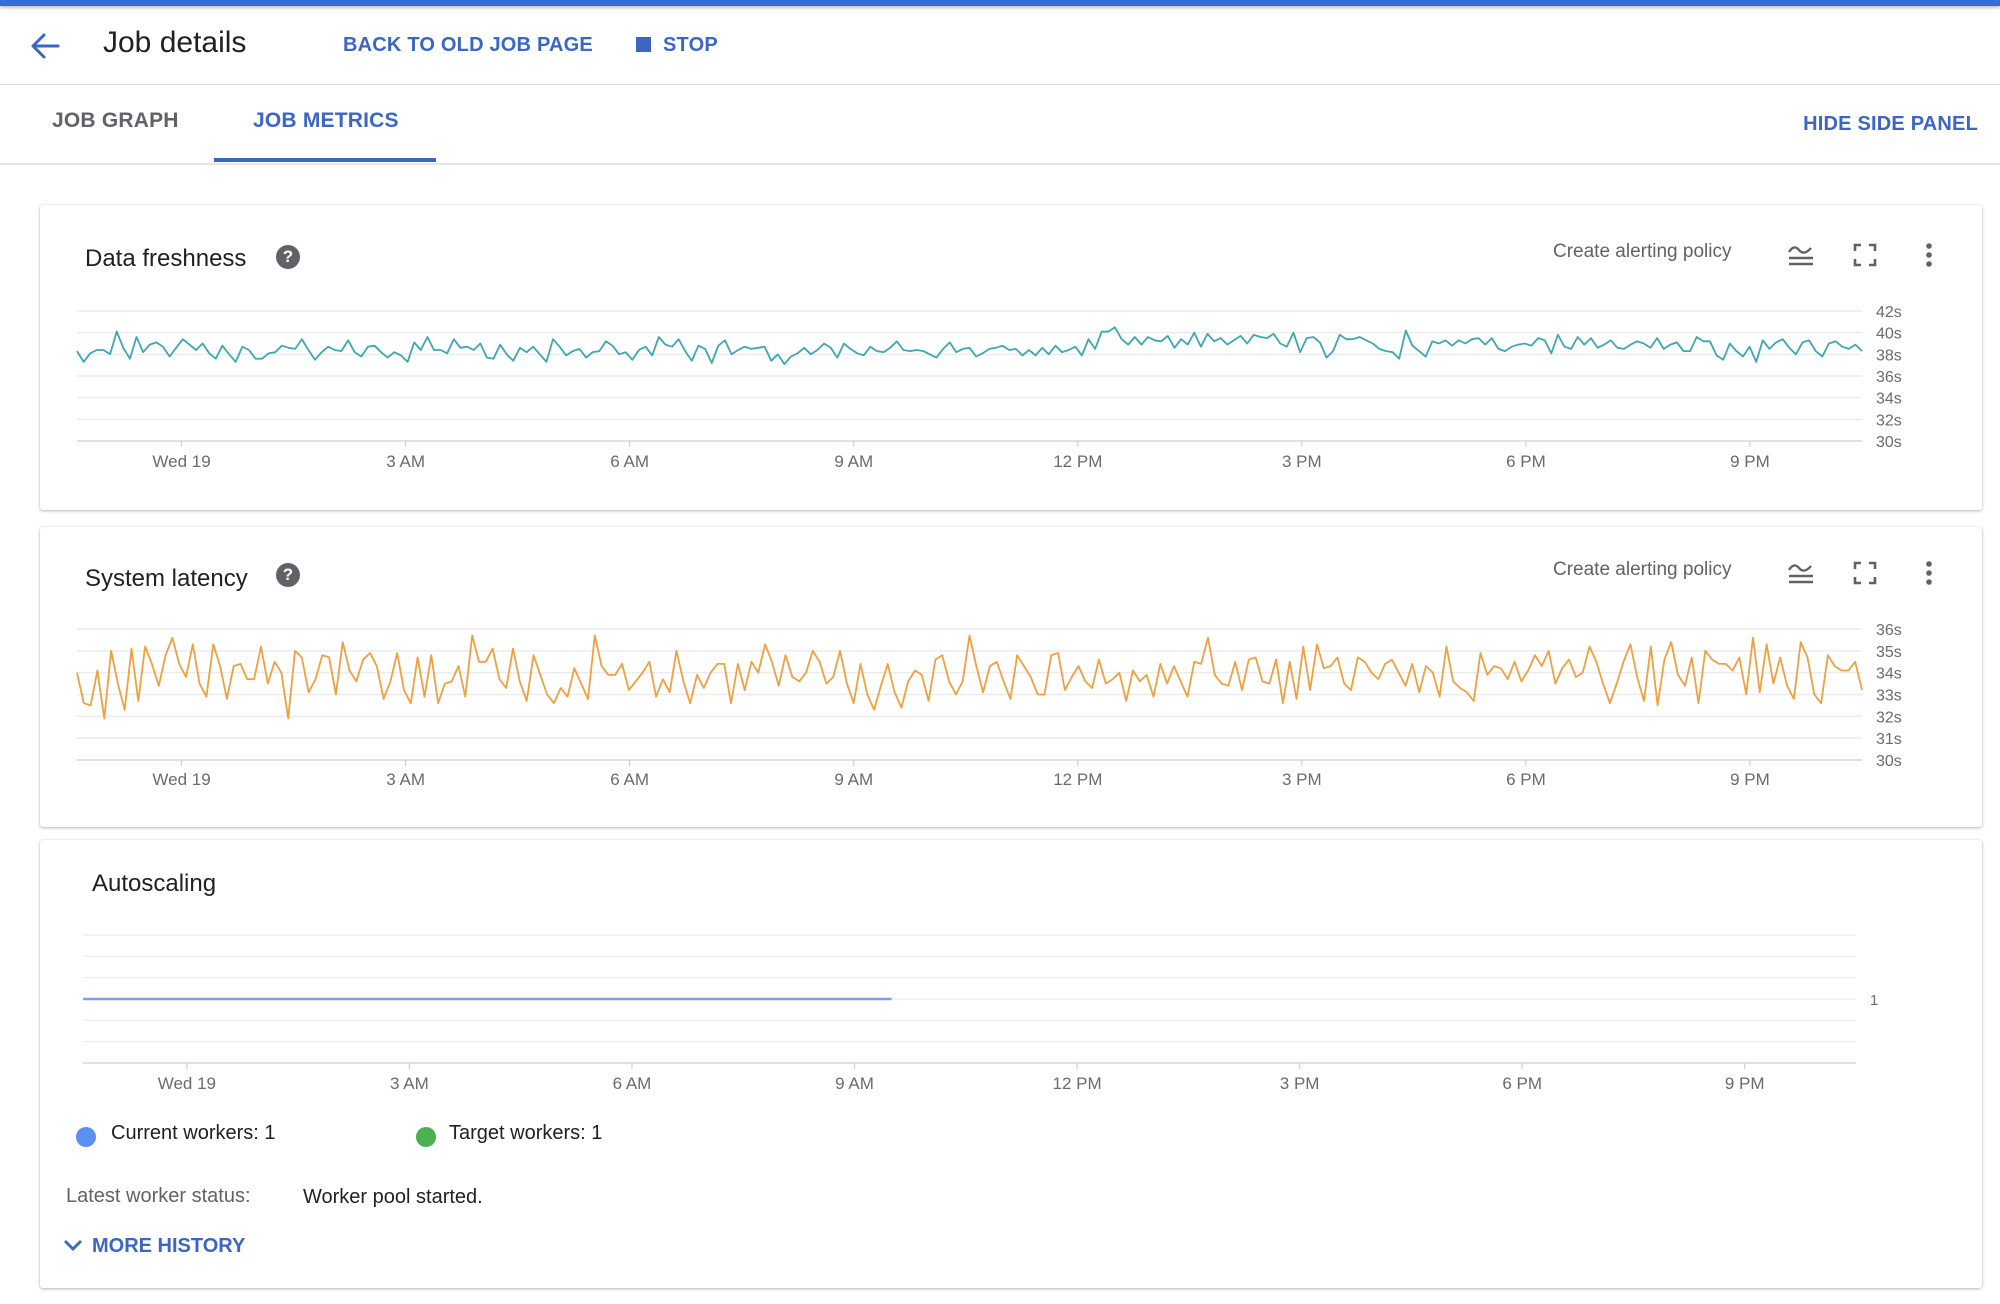 The width and height of the screenshot is (2000, 1304). What do you see at coordinates (1889, 355) in the screenshot?
I see `y-tick-label: 38s` at bounding box center [1889, 355].